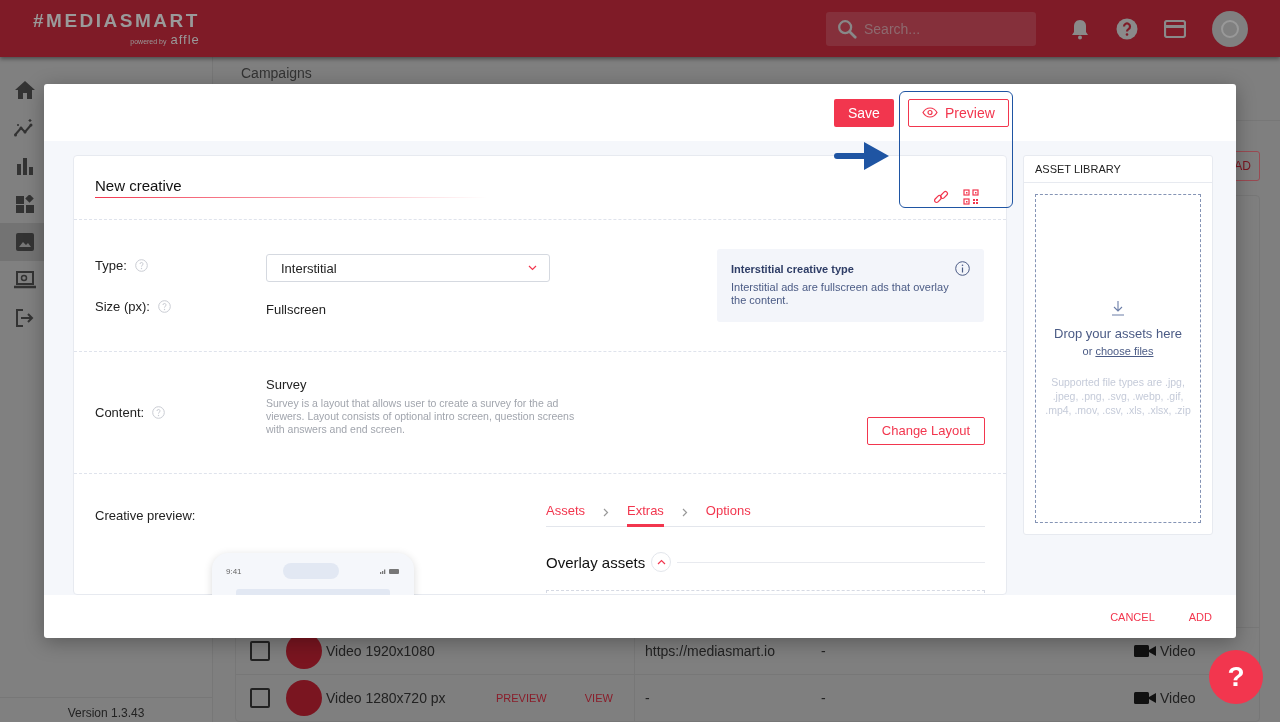 This screenshot has height=722, width=1280. What do you see at coordinates (304, 698) in the screenshot?
I see `thumbnail-placeholder` at bounding box center [304, 698].